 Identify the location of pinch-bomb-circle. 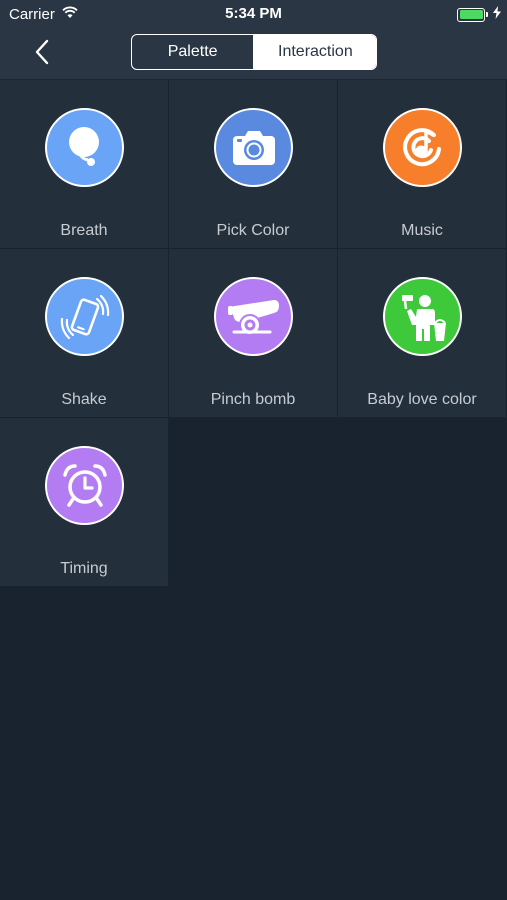
(253, 316).